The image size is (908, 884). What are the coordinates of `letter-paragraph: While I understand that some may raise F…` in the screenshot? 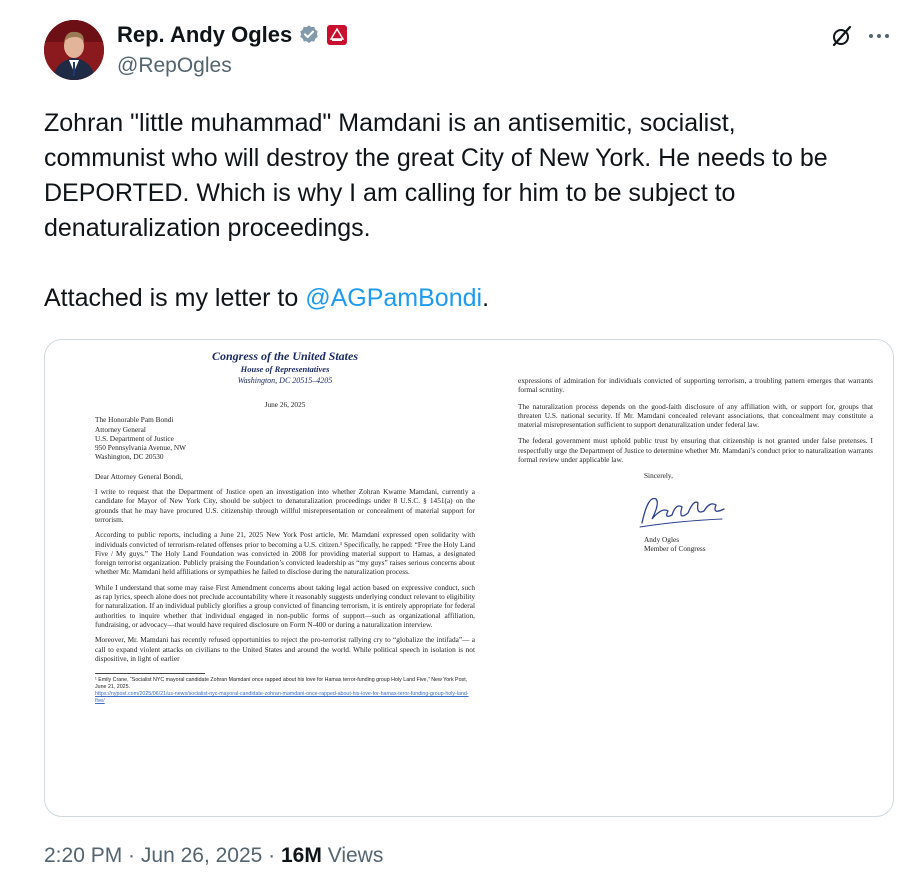 It's located at (285, 605).